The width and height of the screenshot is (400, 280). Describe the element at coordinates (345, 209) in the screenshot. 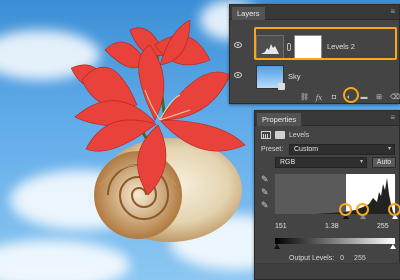

I see `highlight-black-handle` at that location.